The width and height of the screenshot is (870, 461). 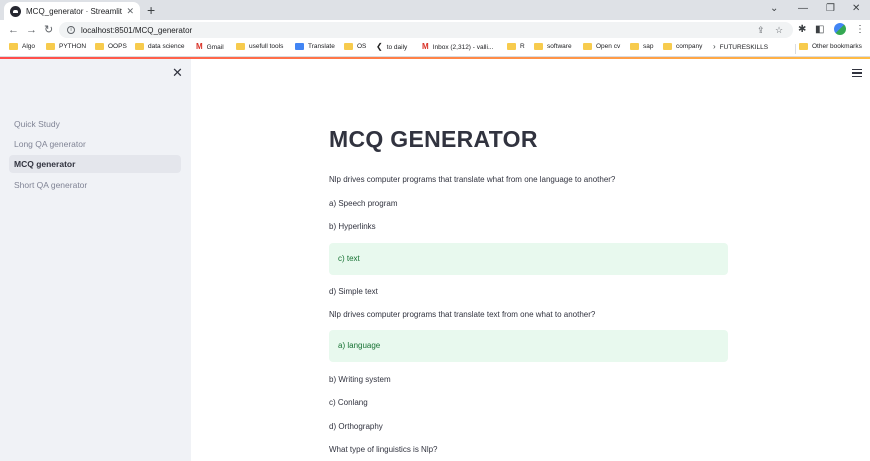 I want to click on browser-tab: MCQ_generator · Streamlit ✕, so click(x=72, y=11).